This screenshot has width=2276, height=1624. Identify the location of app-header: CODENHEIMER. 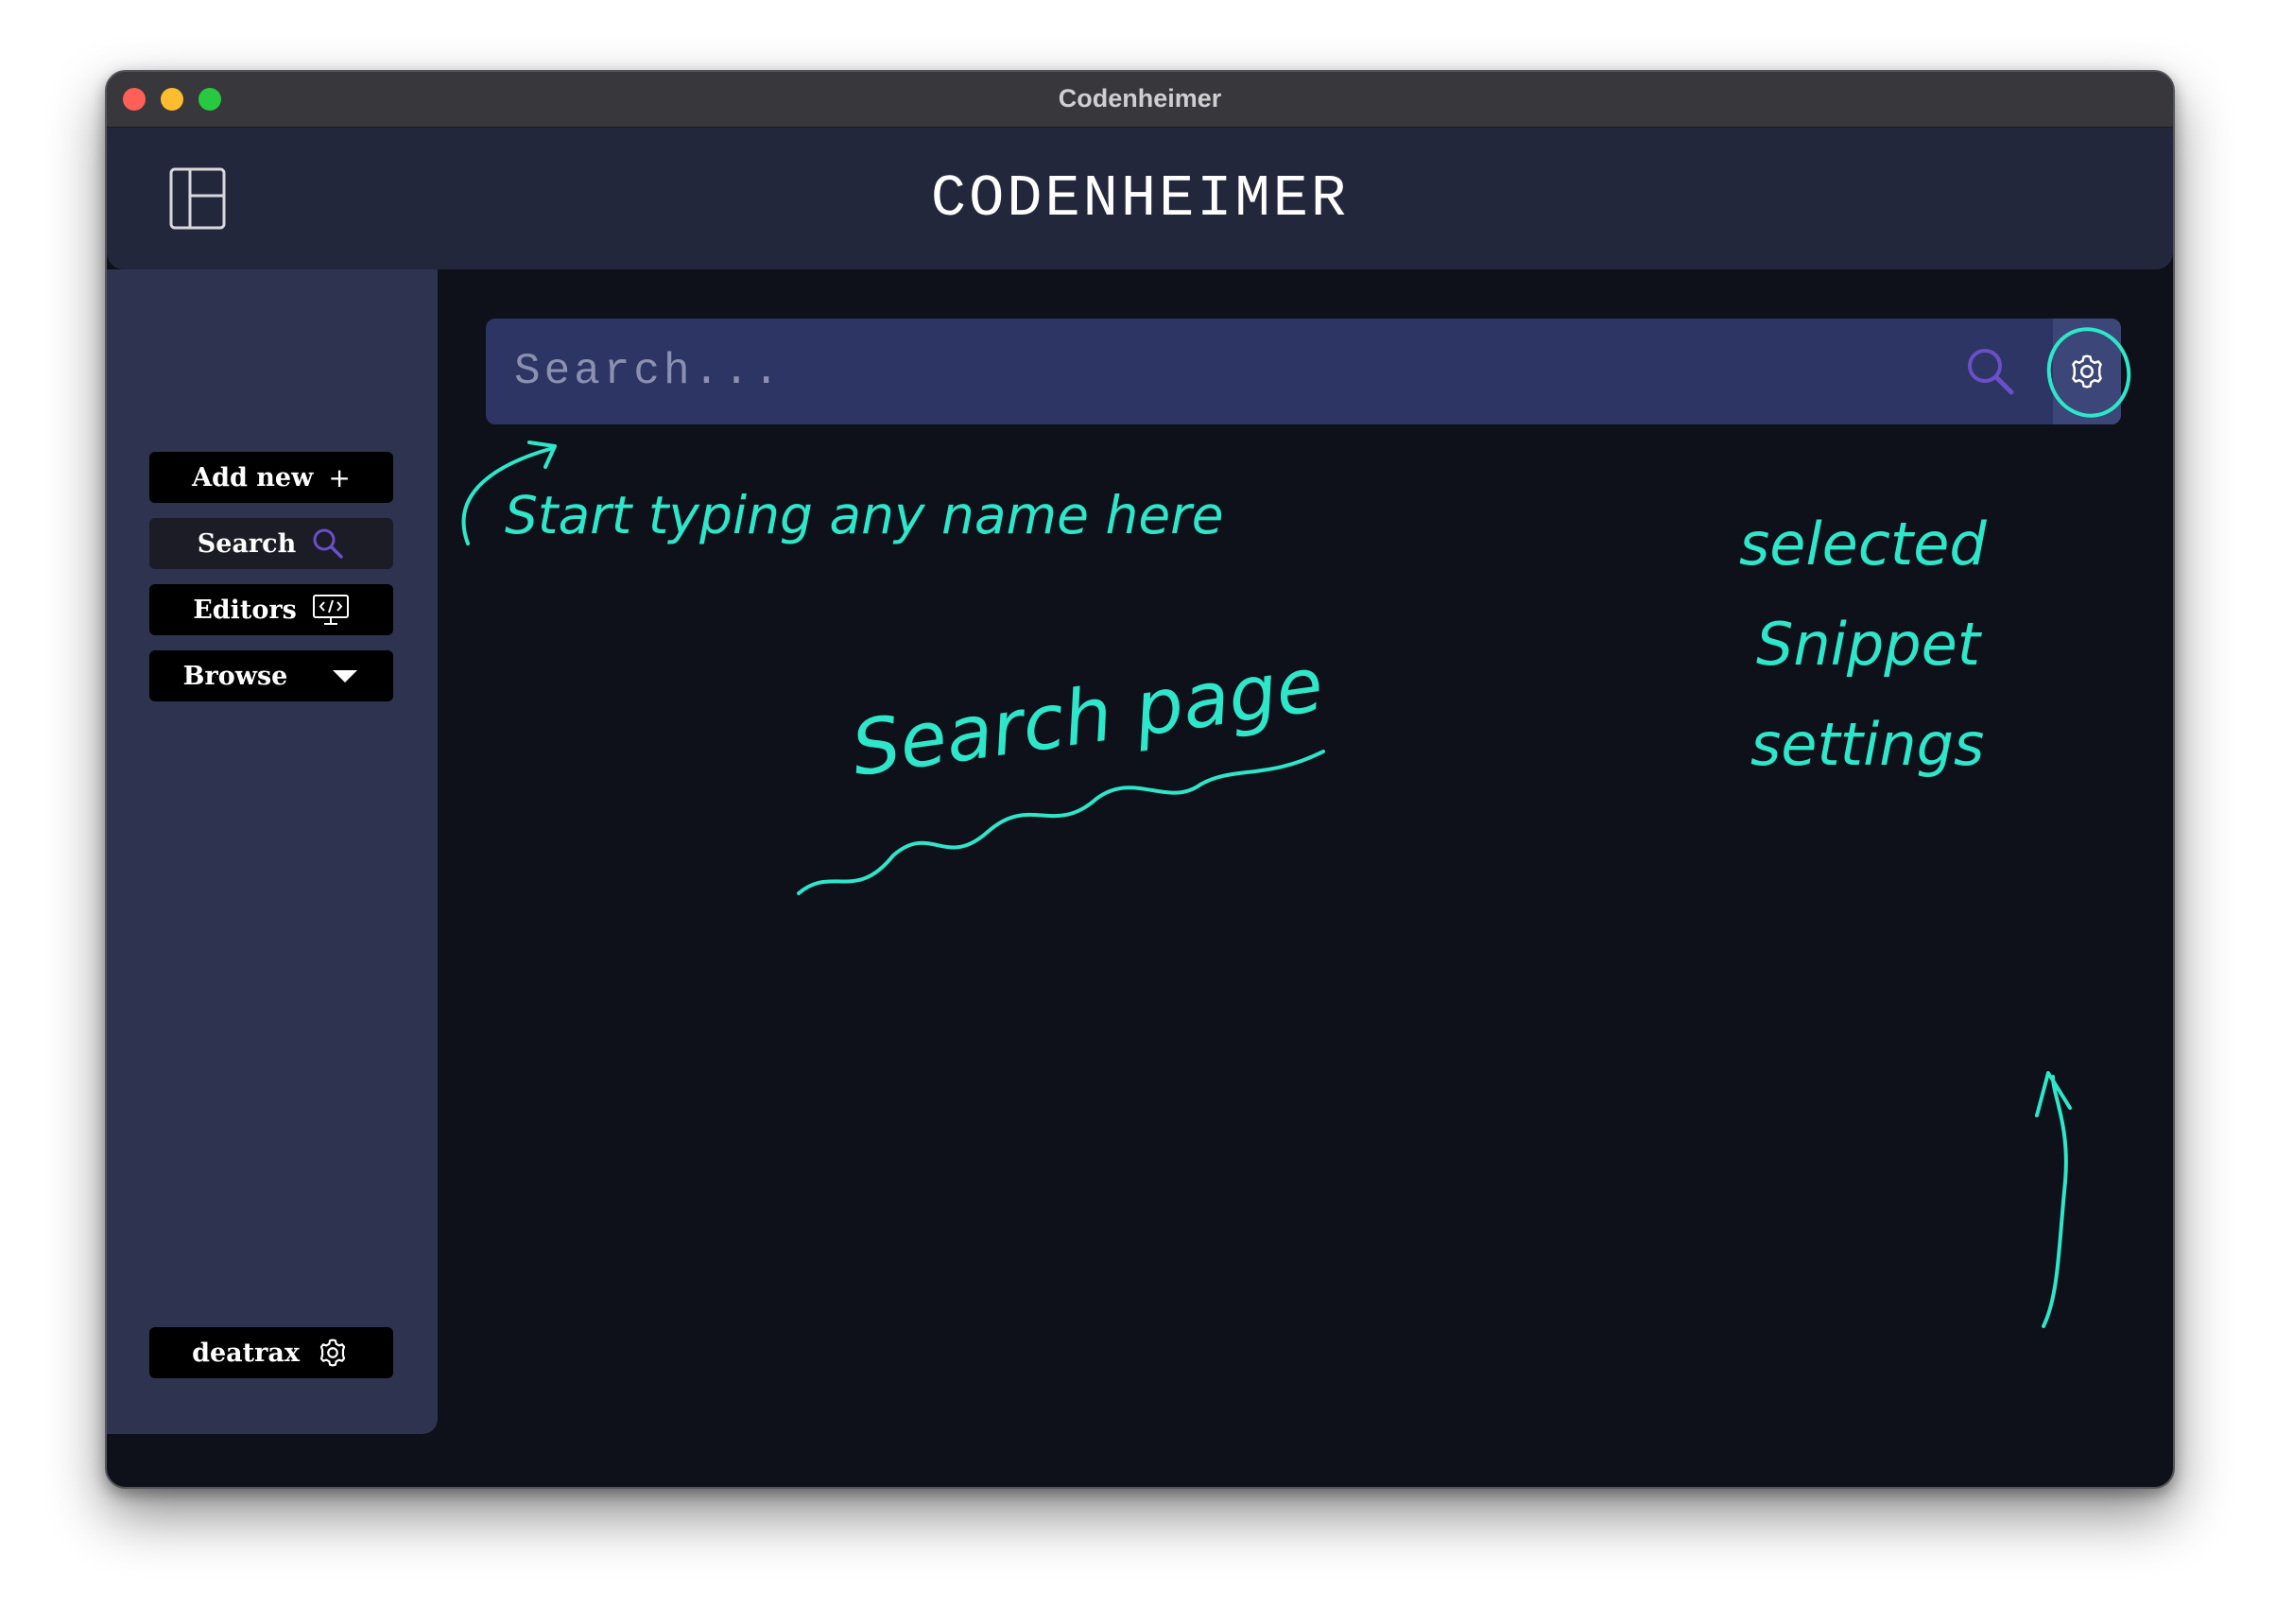
(1140, 198).